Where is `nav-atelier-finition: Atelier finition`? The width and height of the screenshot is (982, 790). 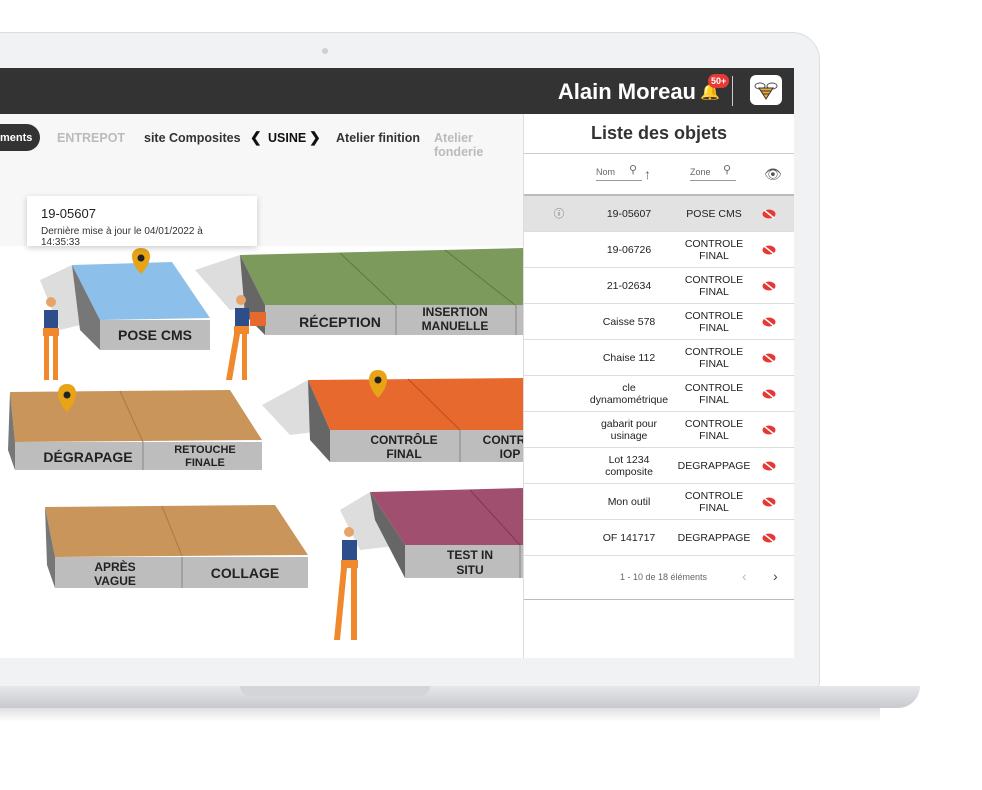 nav-atelier-finition: Atelier finition is located at coordinates (378, 138).